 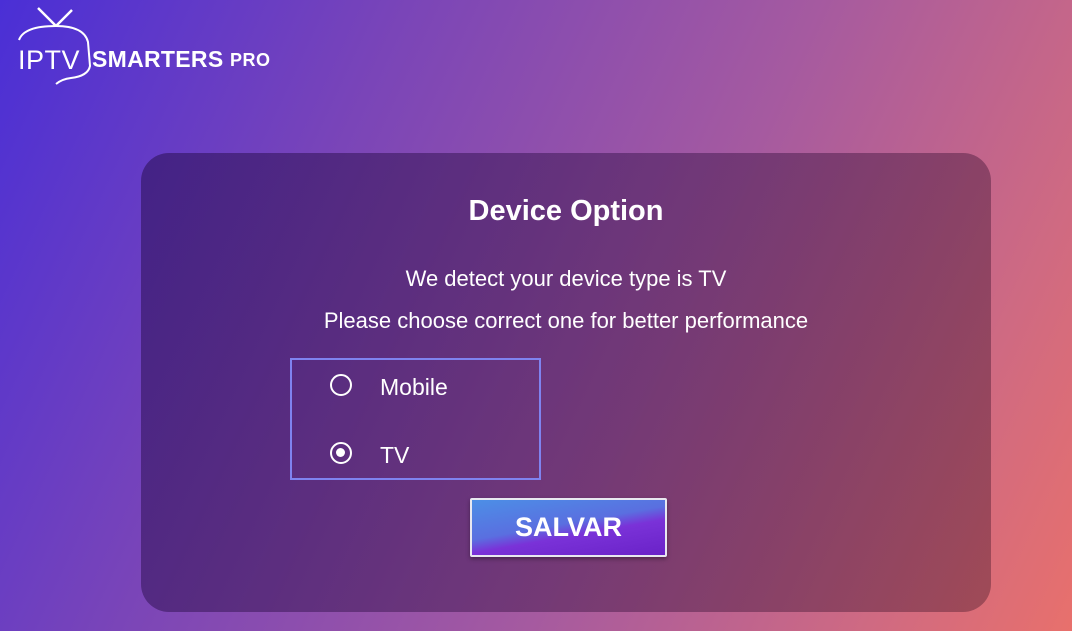 I want to click on radio-label-mobile: Mobile, so click(x=414, y=387).